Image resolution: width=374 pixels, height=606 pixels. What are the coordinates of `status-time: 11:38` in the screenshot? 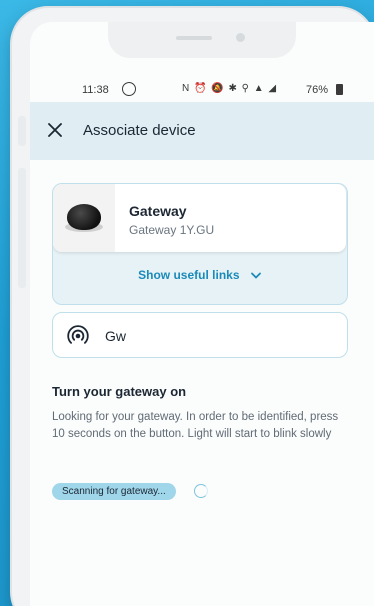 It's located at (95, 90).